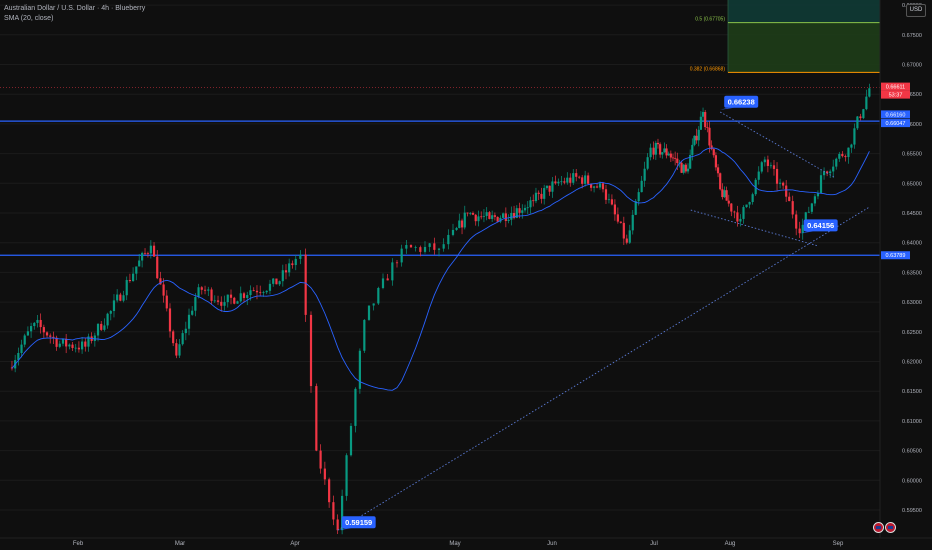 This screenshot has width=932, height=550. I want to click on price-callout: 0.59159, so click(356, 523).